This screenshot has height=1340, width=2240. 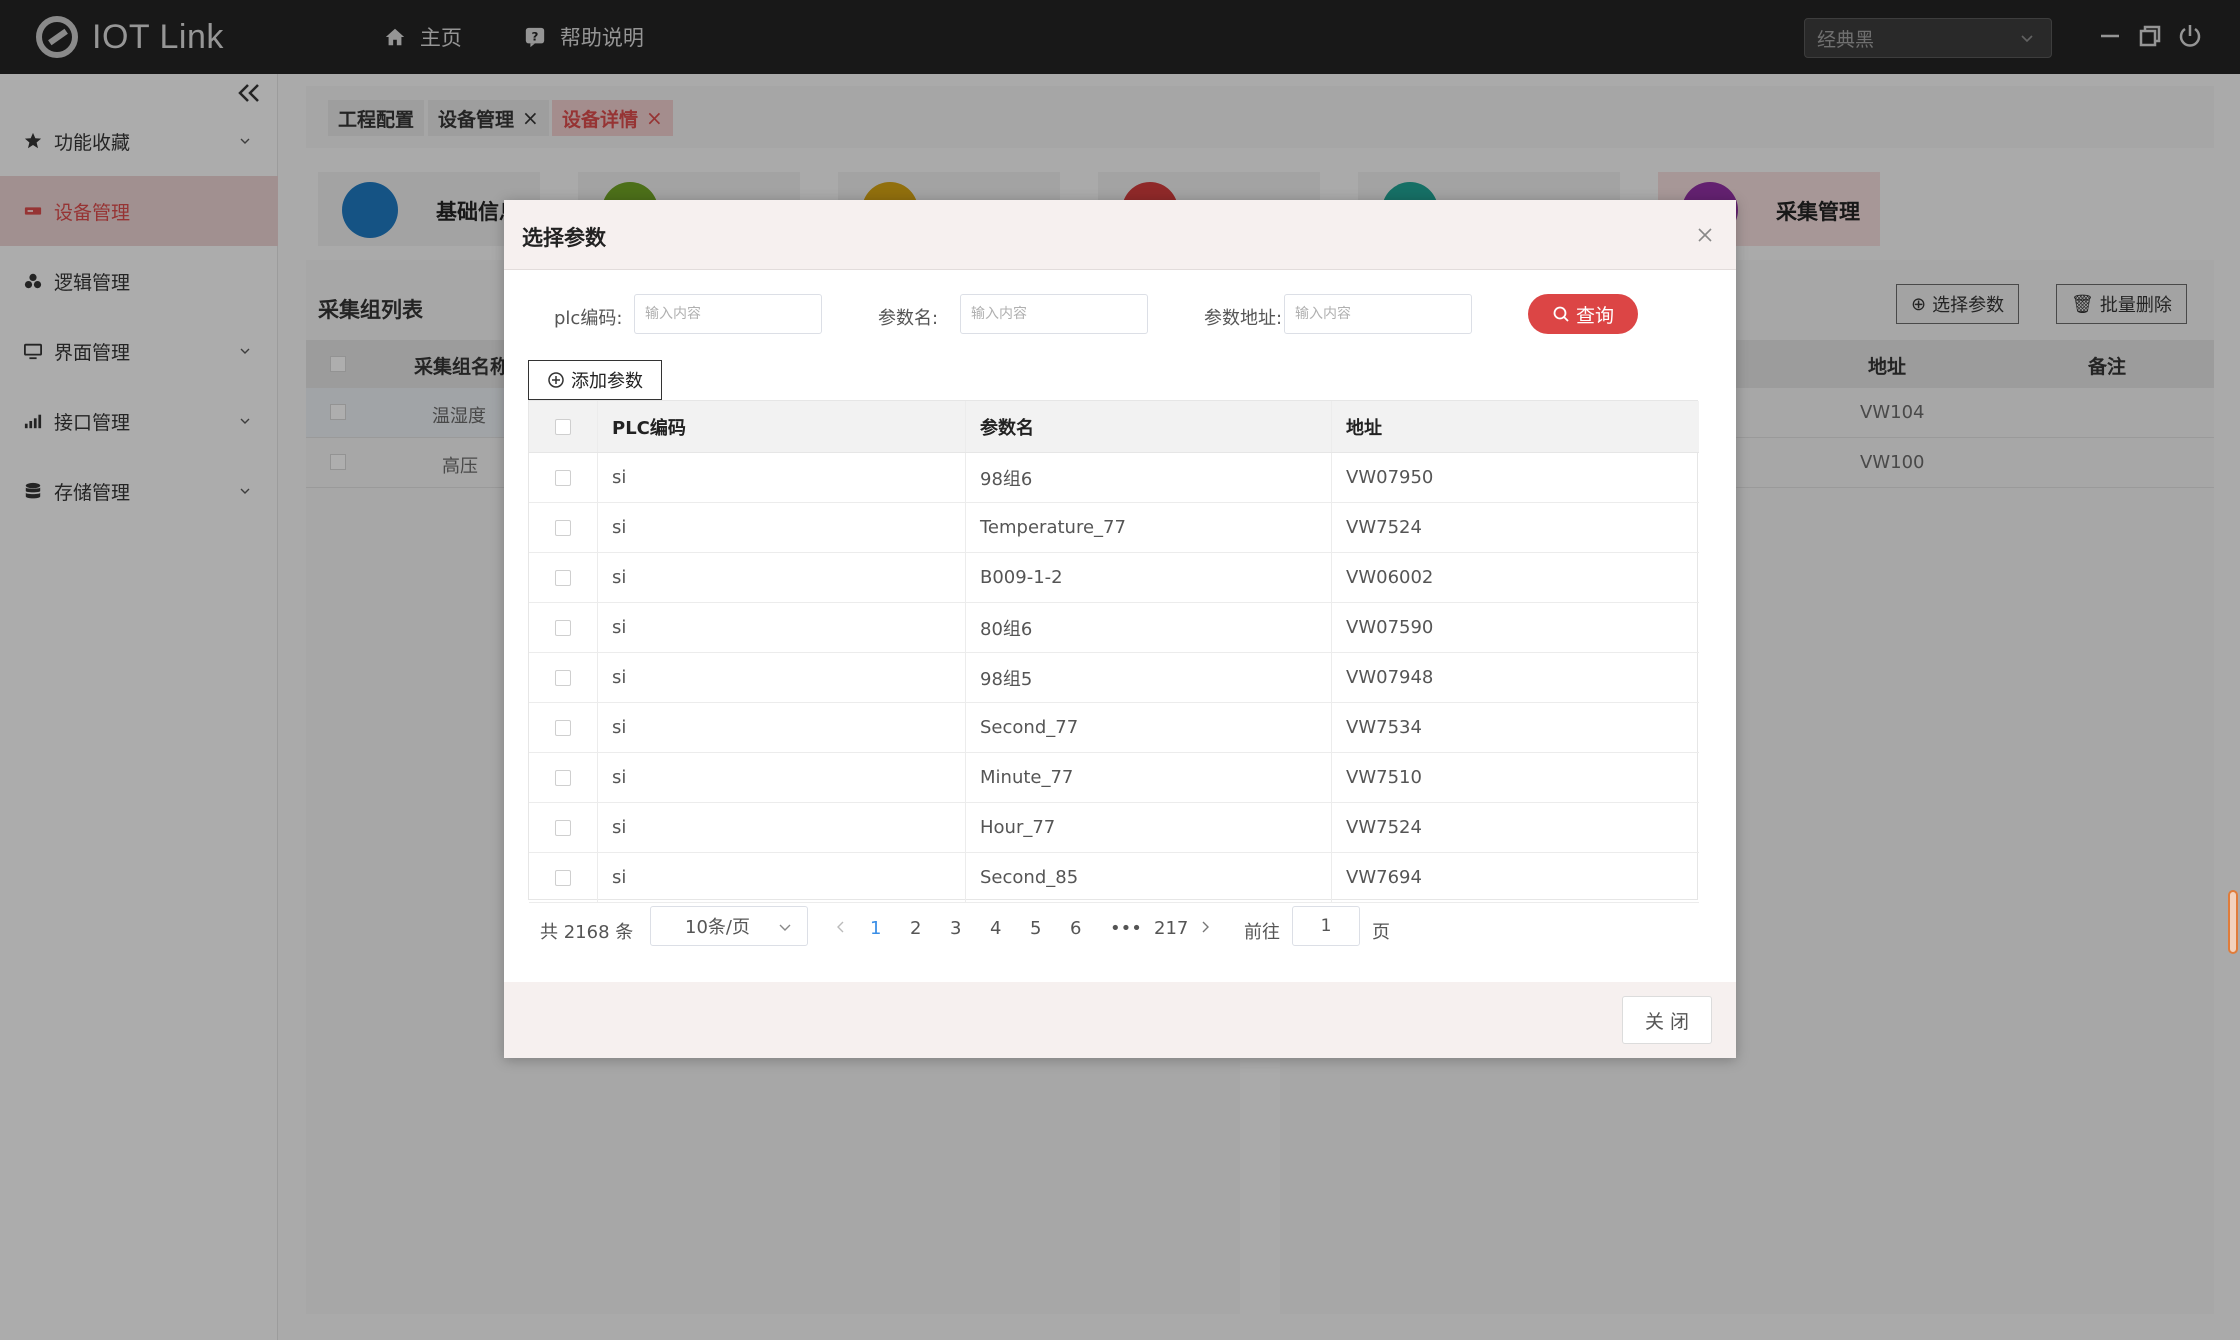 I want to click on table-row: si Minute_77 VW7510, so click(x=1114, y=778).